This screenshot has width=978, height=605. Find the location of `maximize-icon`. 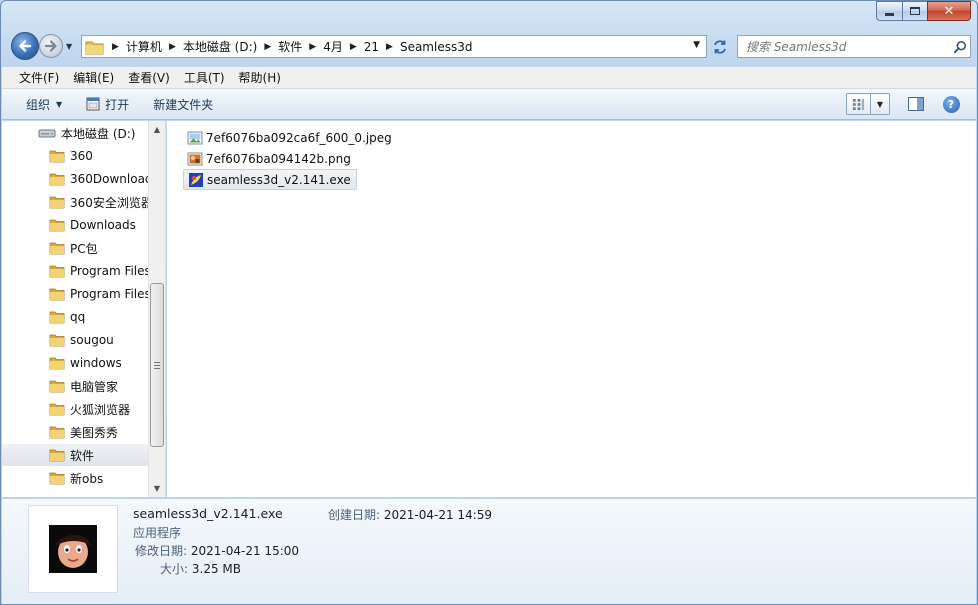

maximize-icon is located at coordinates (915, 11).